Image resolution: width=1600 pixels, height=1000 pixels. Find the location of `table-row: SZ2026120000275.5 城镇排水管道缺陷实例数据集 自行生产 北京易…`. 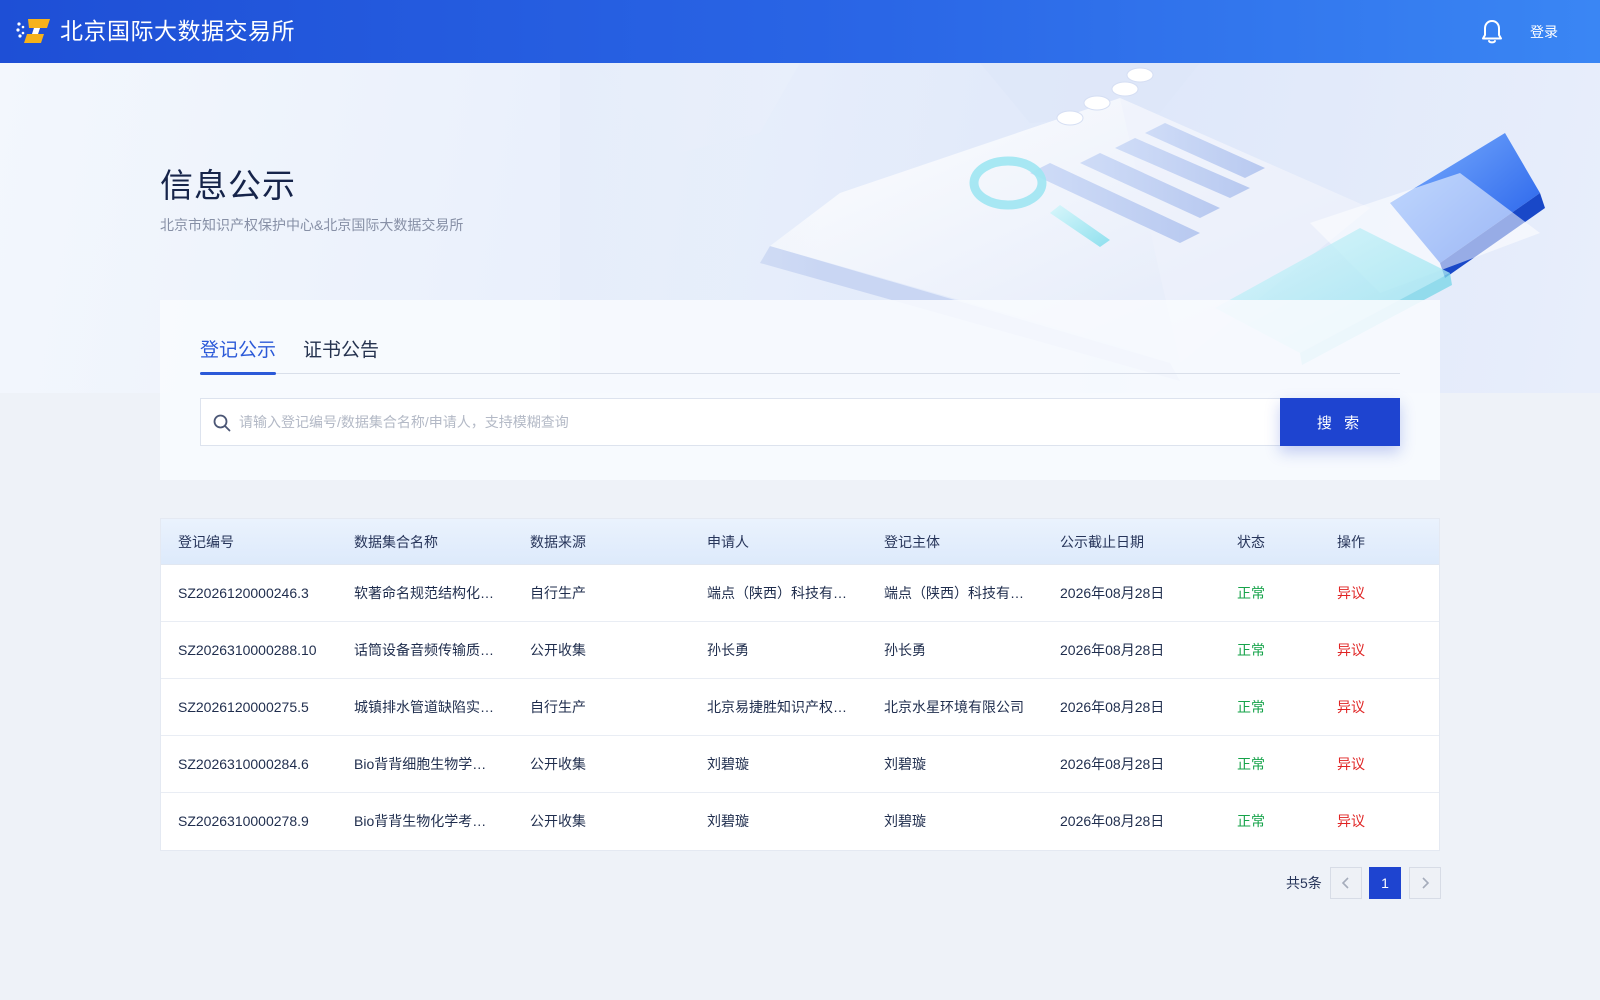

table-row: SZ2026120000275.5 城镇排水管道缺陷实例数据集 自行生产 北京易… is located at coordinates (800, 707).